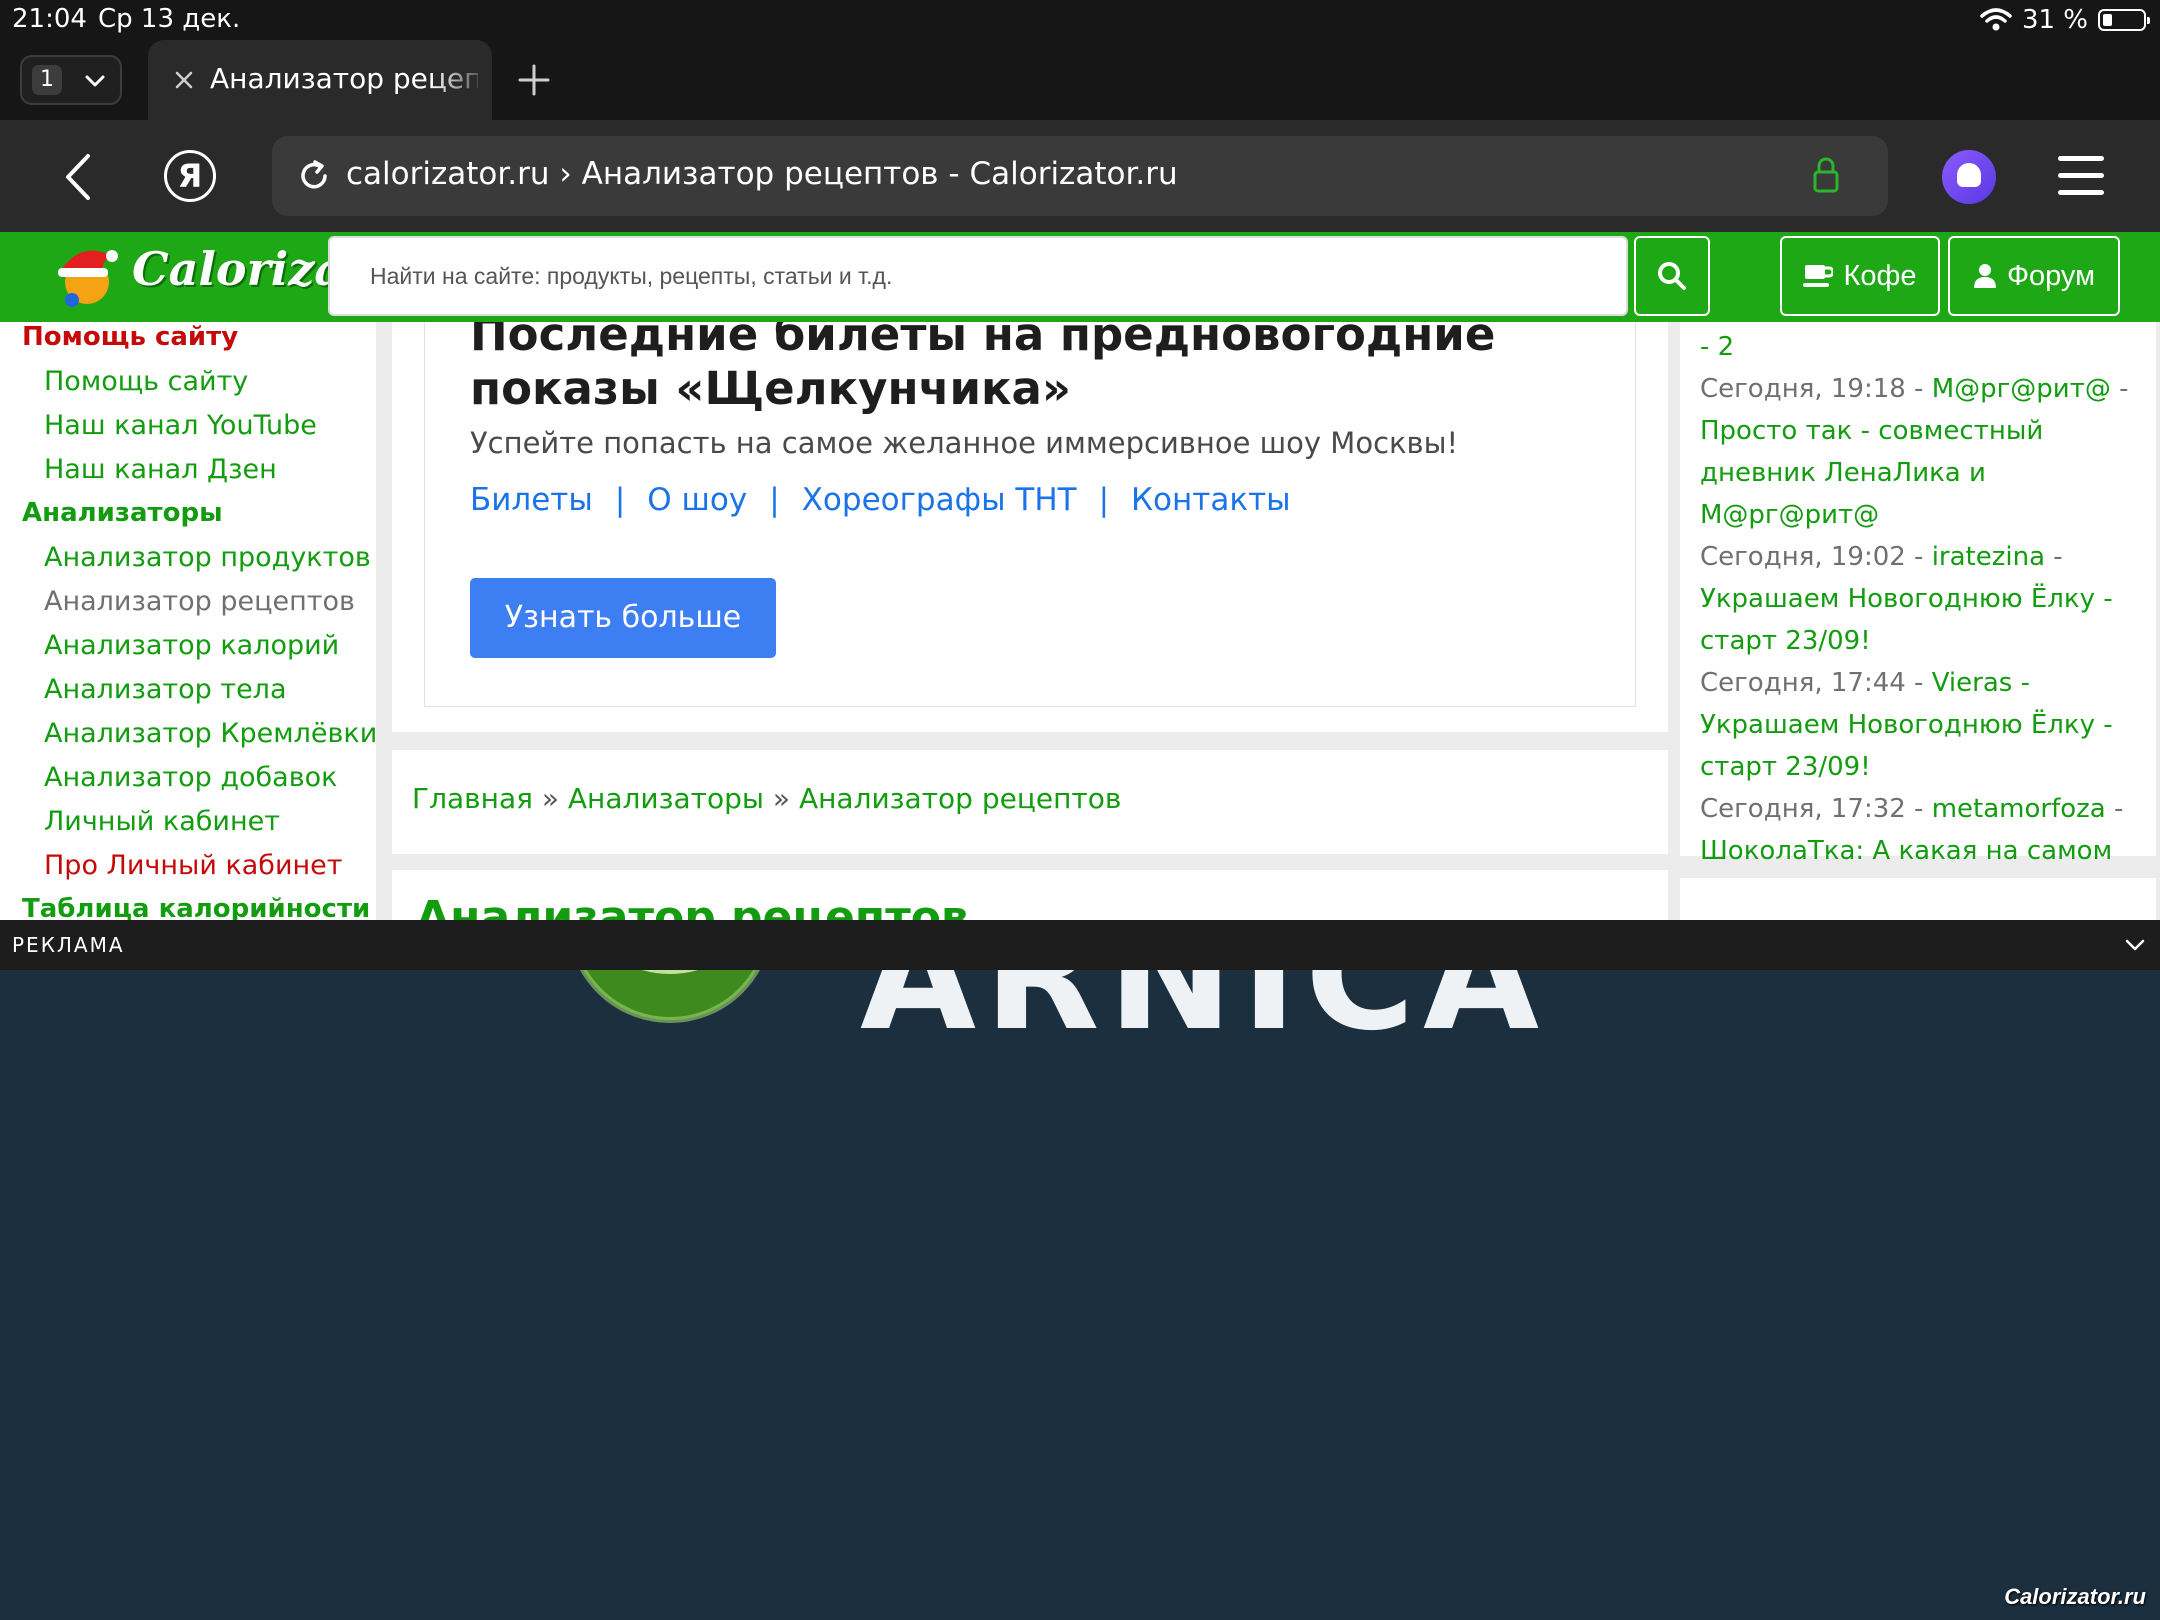 The height and width of the screenshot is (1620, 2160). Describe the element at coordinates (190, 176) in the screenshot. I see `yandex-logo-icon: Я` at that location.